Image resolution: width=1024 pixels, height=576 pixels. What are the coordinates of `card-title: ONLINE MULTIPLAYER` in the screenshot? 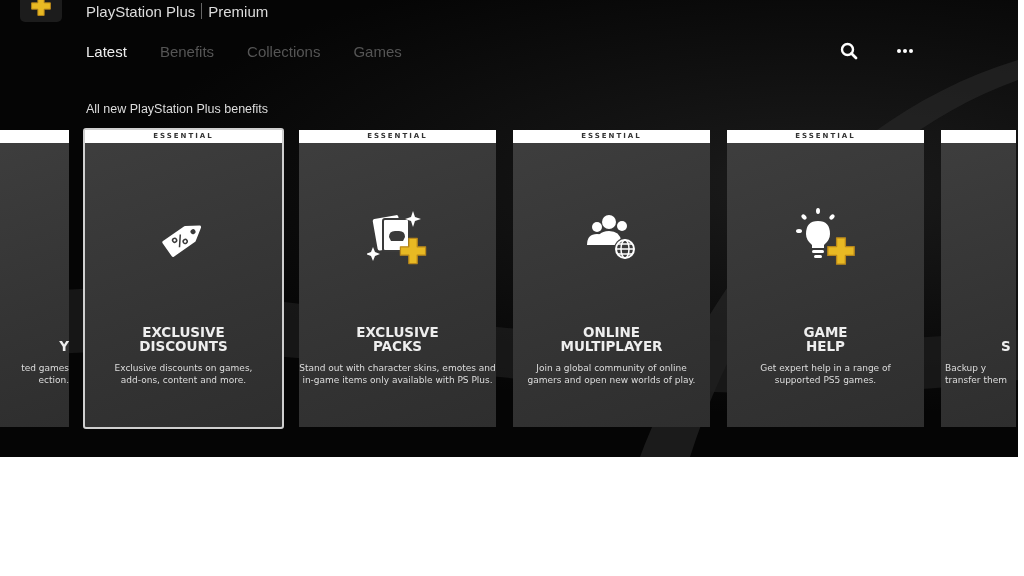 It's located at (611, 339).